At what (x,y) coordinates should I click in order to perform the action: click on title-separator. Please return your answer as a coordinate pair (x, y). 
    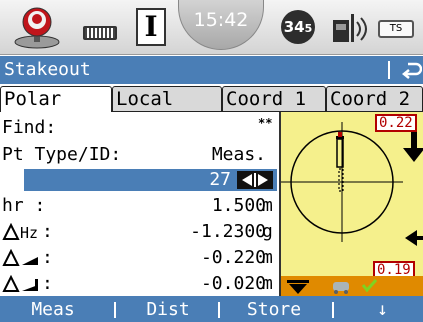
    Looking at the image, I should click on (389, 70).